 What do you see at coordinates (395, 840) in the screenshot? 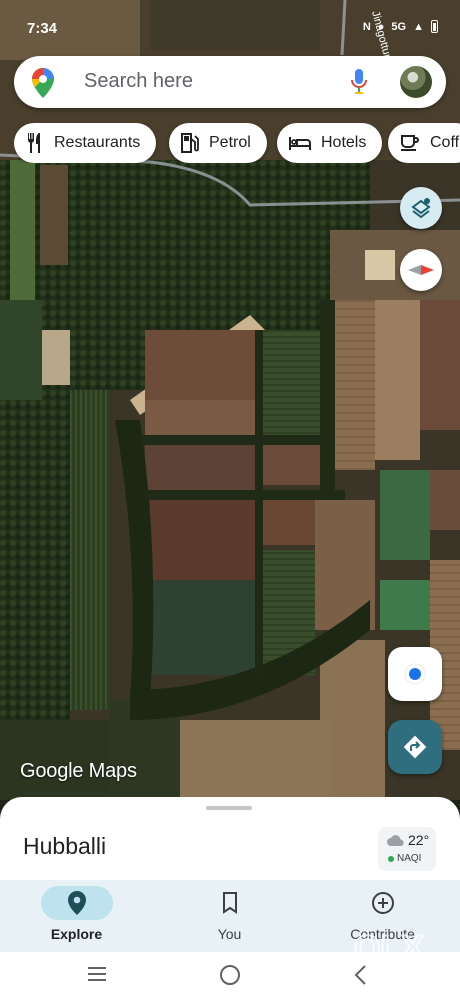
I see `cloud-icon` at bounding box center [395, 840].